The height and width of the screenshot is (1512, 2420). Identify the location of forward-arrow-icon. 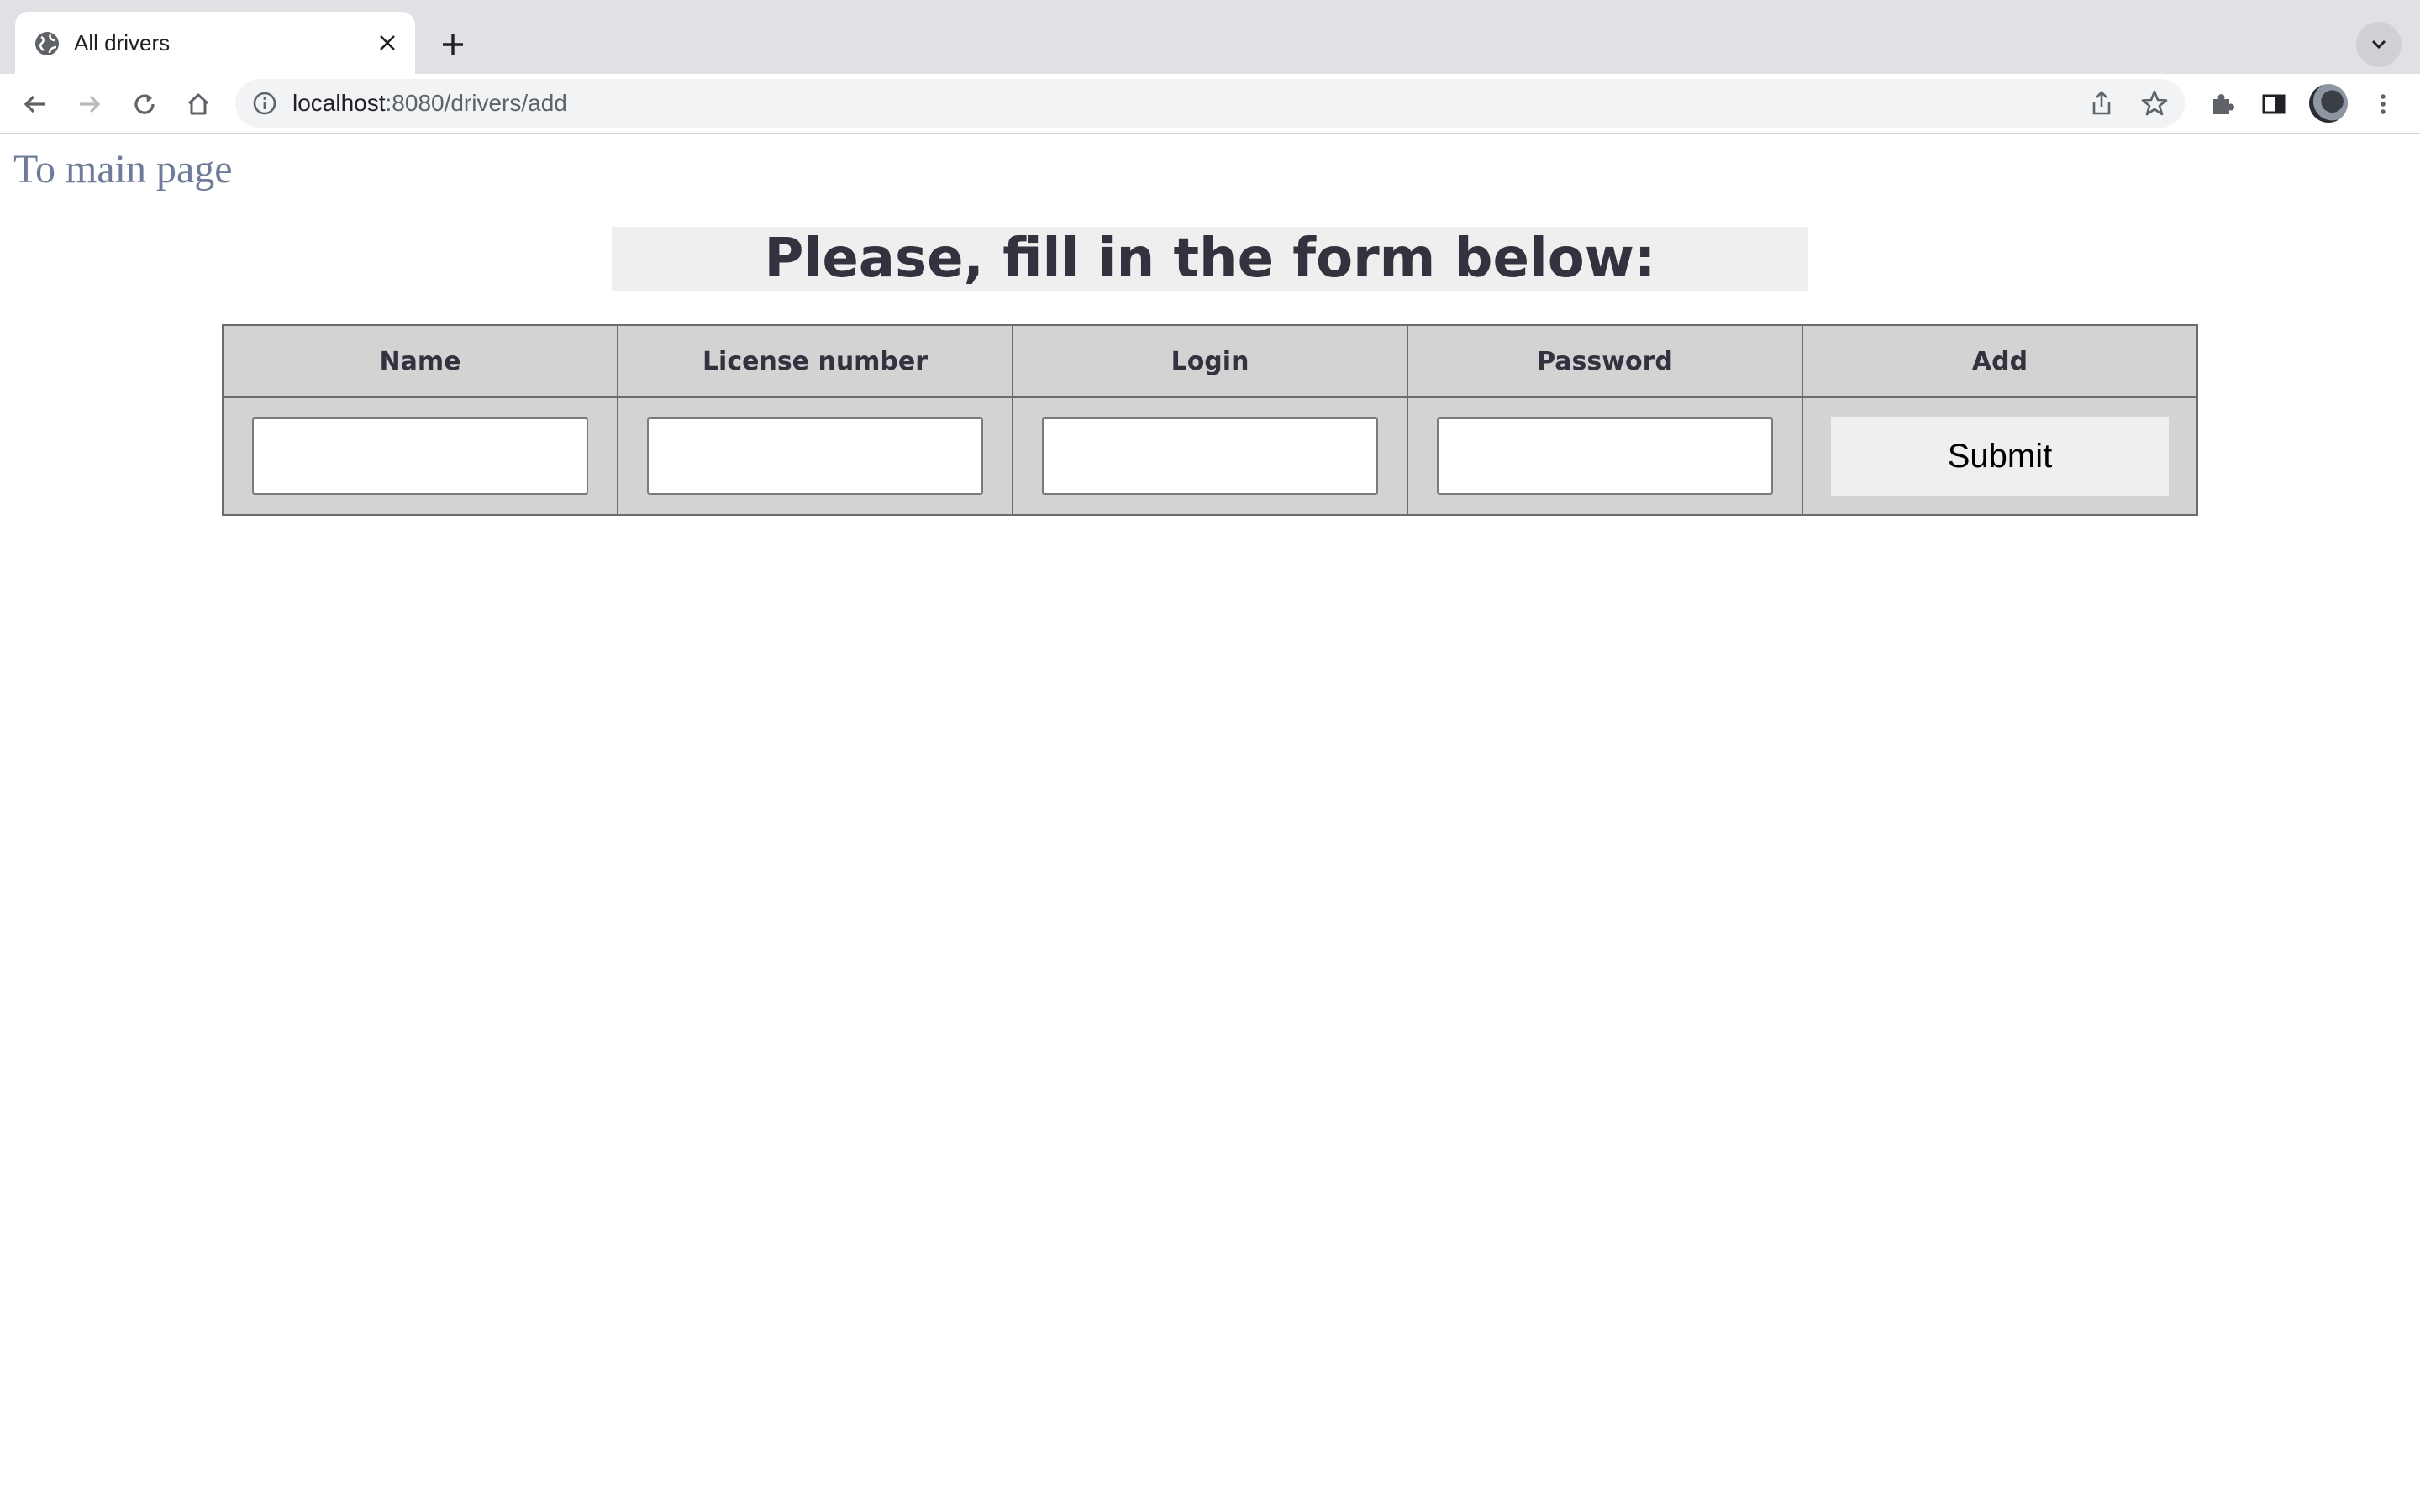
(90, 104).